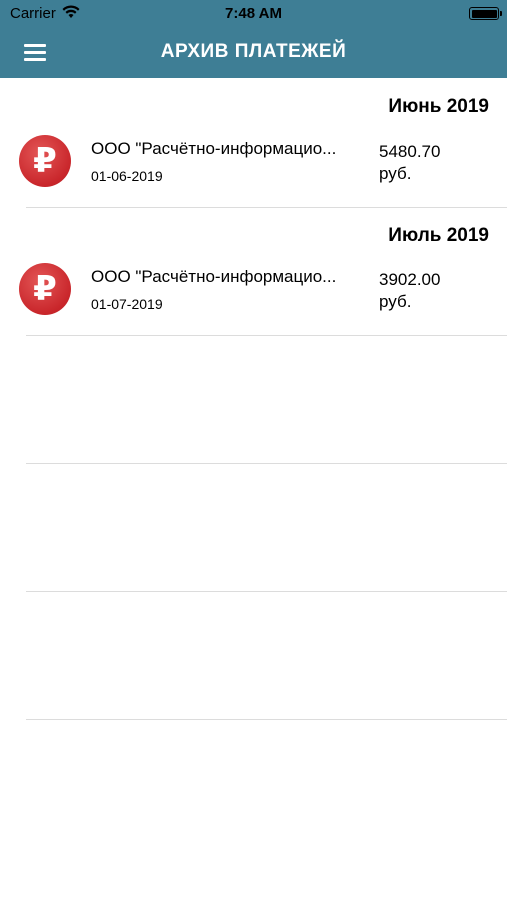  I want to click on battery-icon, so click(485, 13).